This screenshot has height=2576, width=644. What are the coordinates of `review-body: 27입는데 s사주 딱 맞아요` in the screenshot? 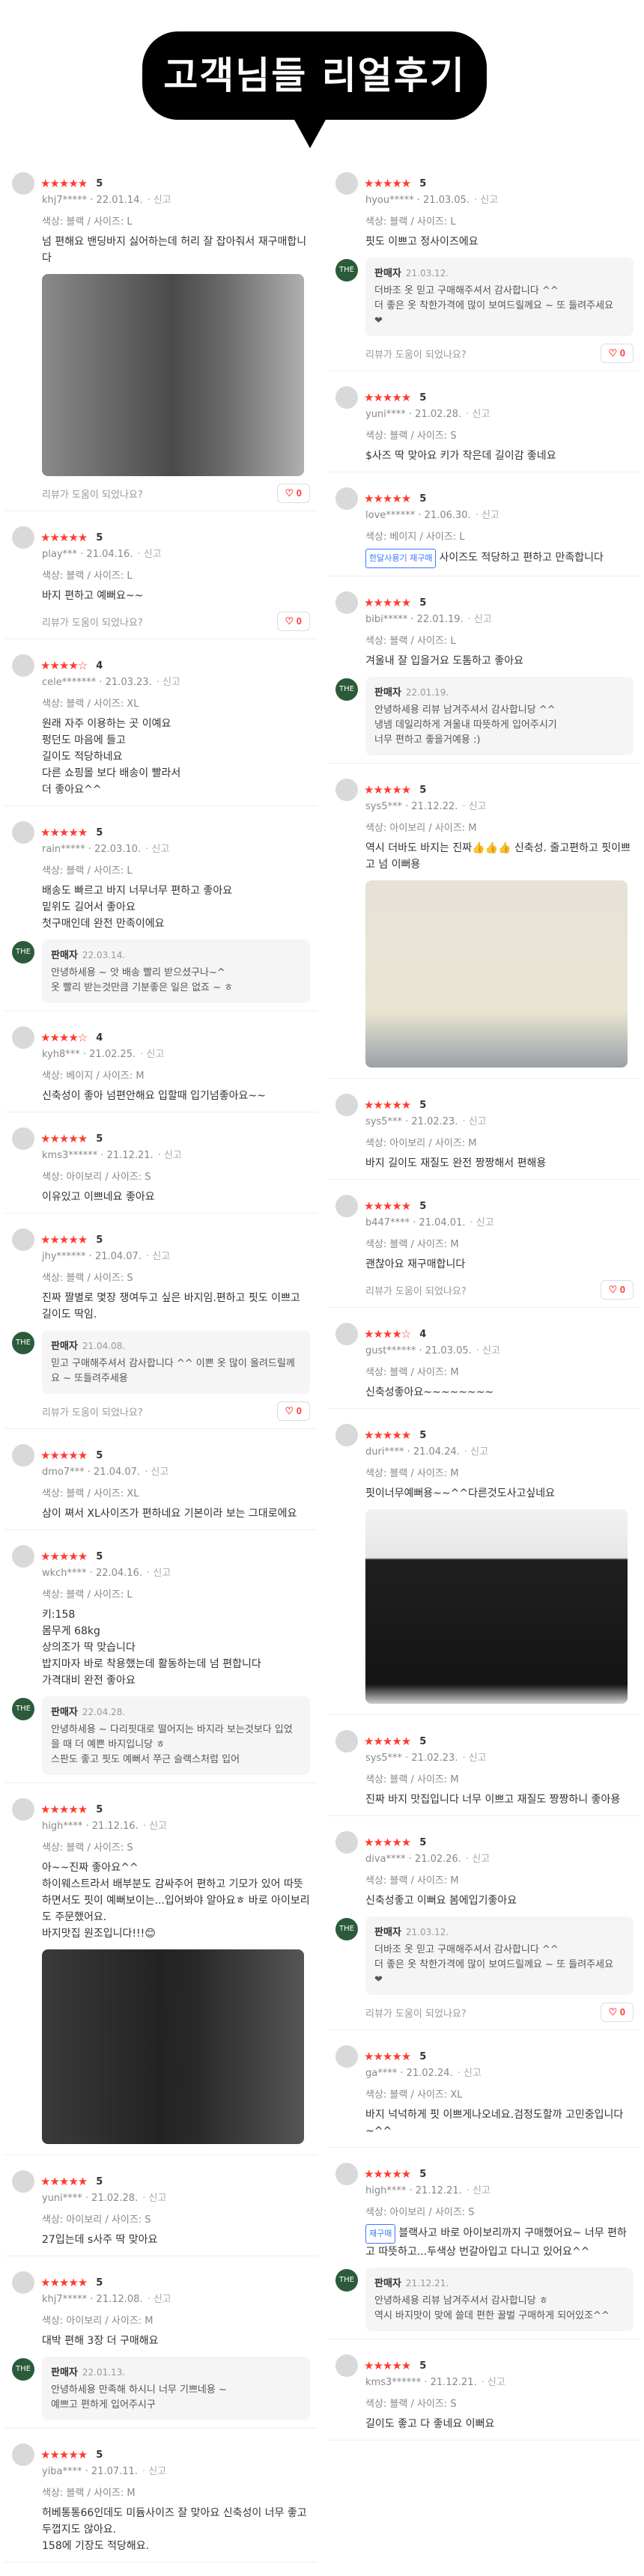 It's located at (100, 2240).